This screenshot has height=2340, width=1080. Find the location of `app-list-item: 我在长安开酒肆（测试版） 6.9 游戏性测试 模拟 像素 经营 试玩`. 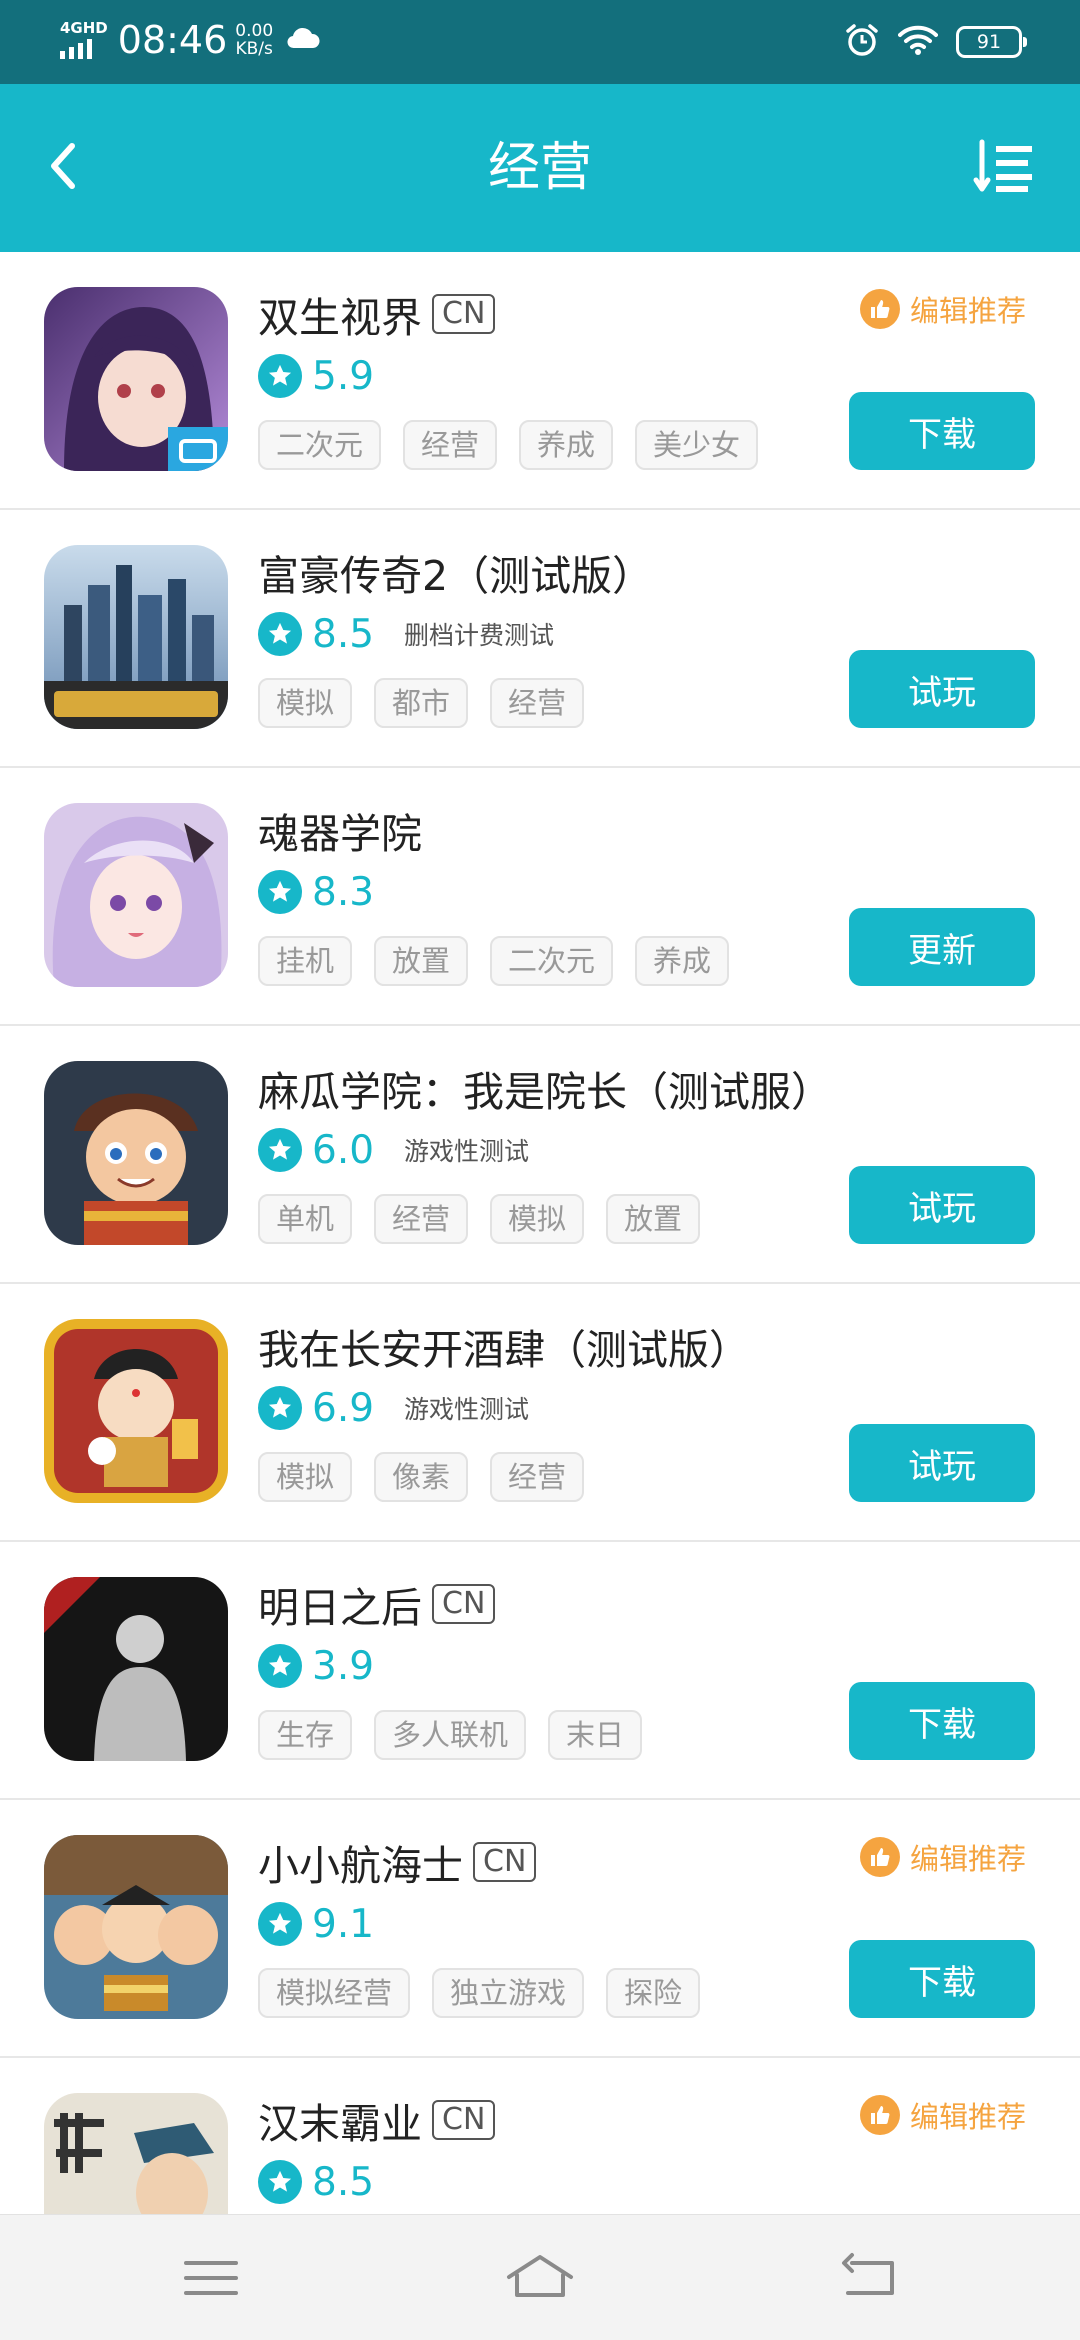

app-list-item: 我在长安开酒肆（测试版） 6.9 游戏性测试 模拟 像素 经营 试玩 is located at coordinates (540, 1413).